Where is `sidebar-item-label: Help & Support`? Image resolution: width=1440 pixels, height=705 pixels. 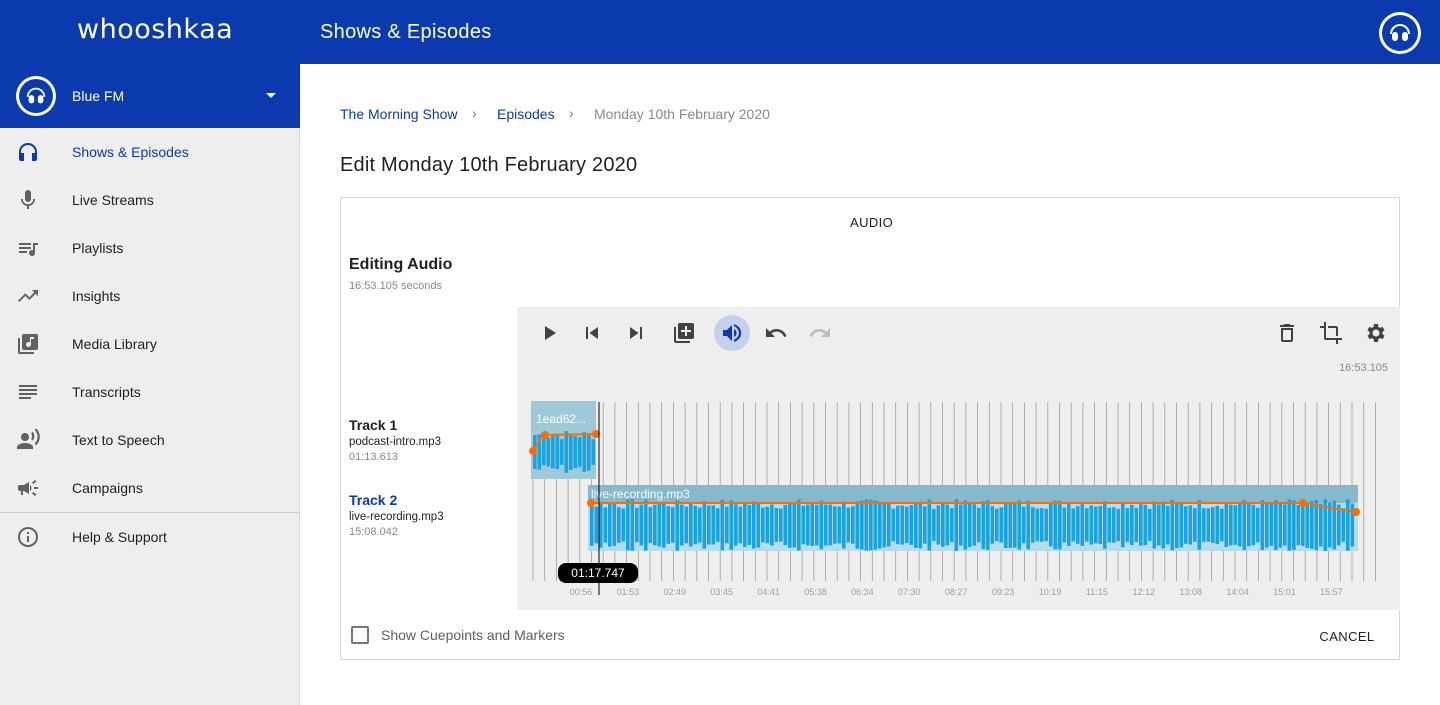
sidebar-item-label: Help & Support is located at coordinates (119, 537).